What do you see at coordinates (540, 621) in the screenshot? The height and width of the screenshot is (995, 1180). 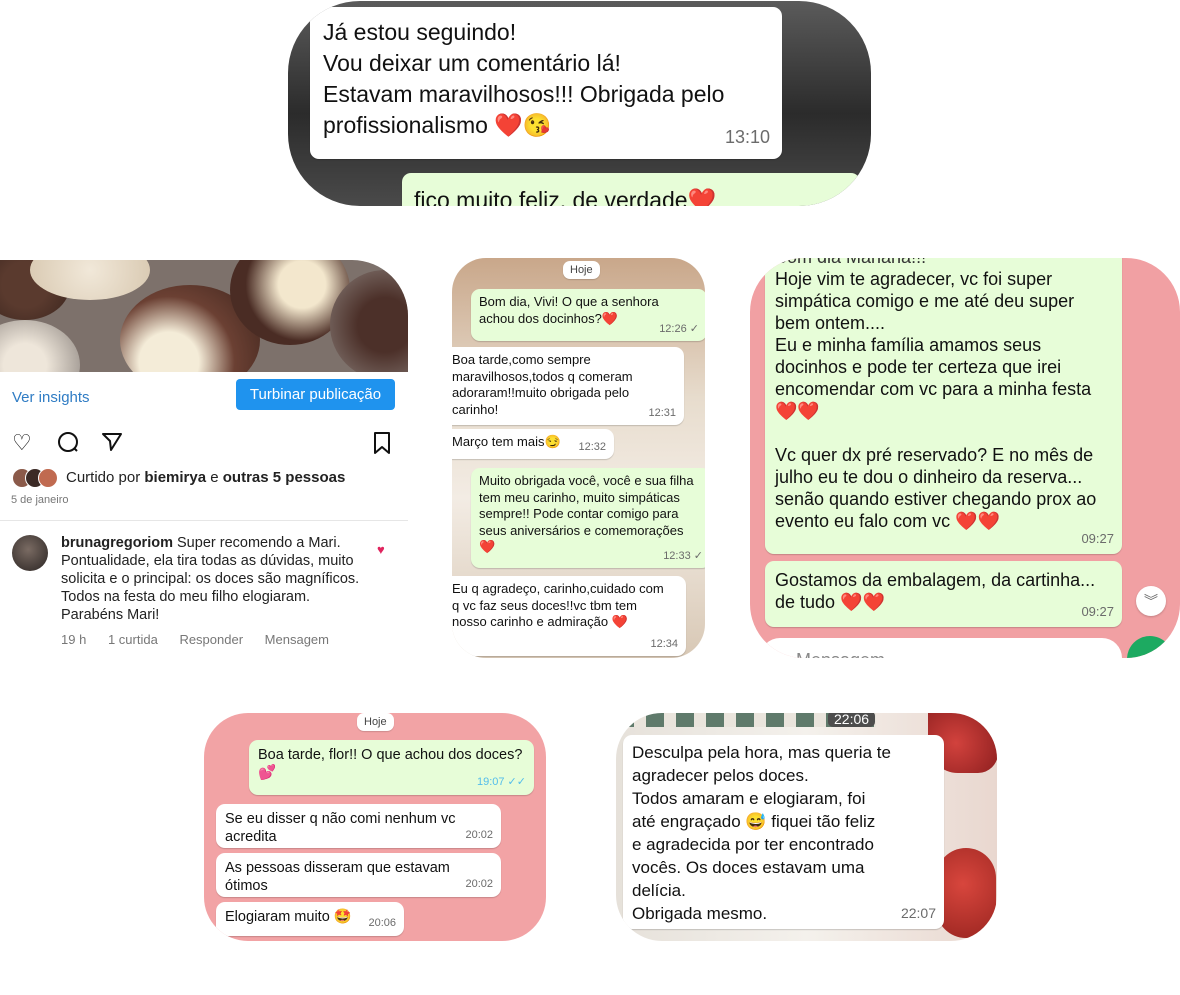 I see `message-line: nosso carinho e admiração ❤️` at bounding box center [540, 621].